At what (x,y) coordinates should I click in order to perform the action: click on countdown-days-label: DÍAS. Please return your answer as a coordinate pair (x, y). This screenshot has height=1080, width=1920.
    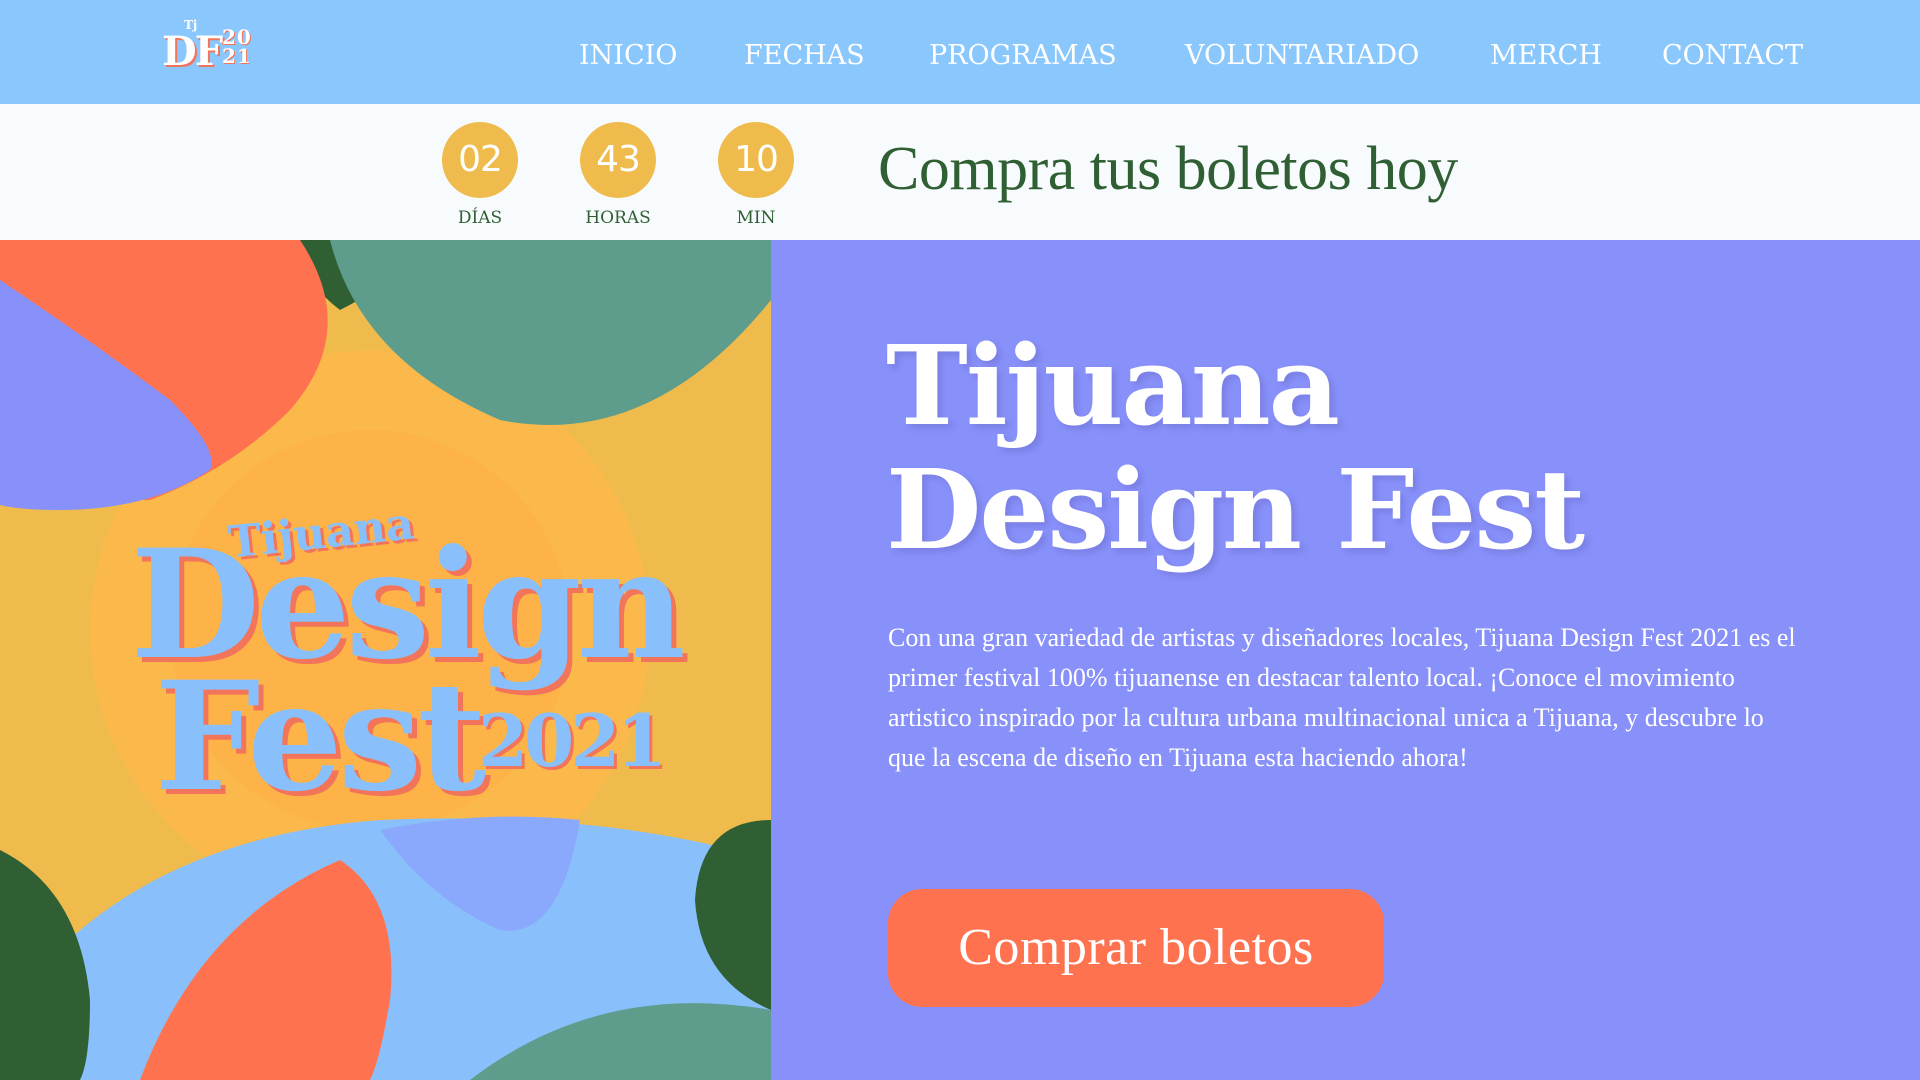
    Looking at the image, I should click on (480, 218).